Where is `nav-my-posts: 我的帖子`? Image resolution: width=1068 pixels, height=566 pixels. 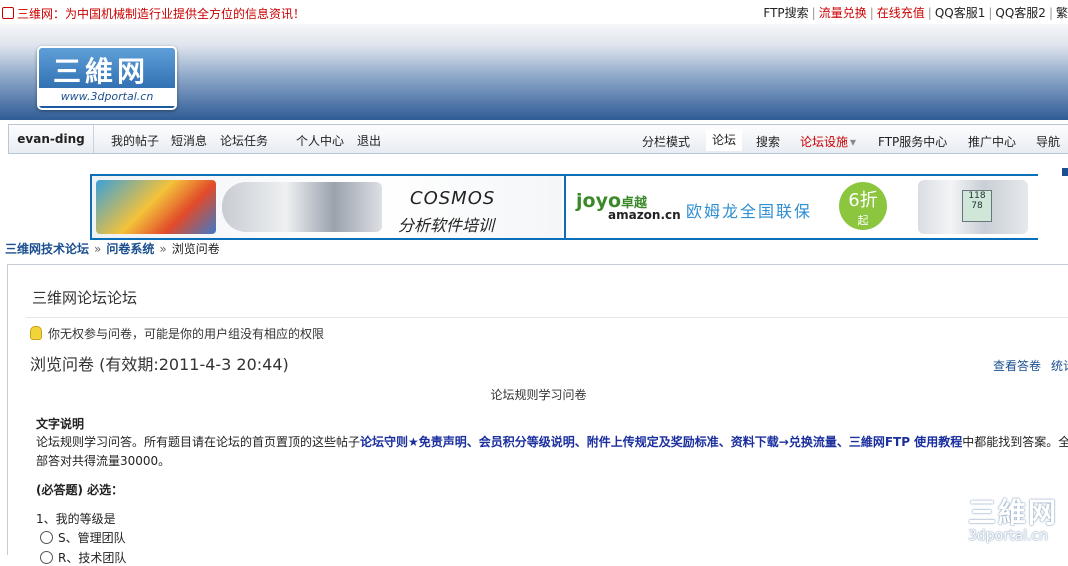 nav-my-posts: 我的帖子 is located at coordinates (135, 140).